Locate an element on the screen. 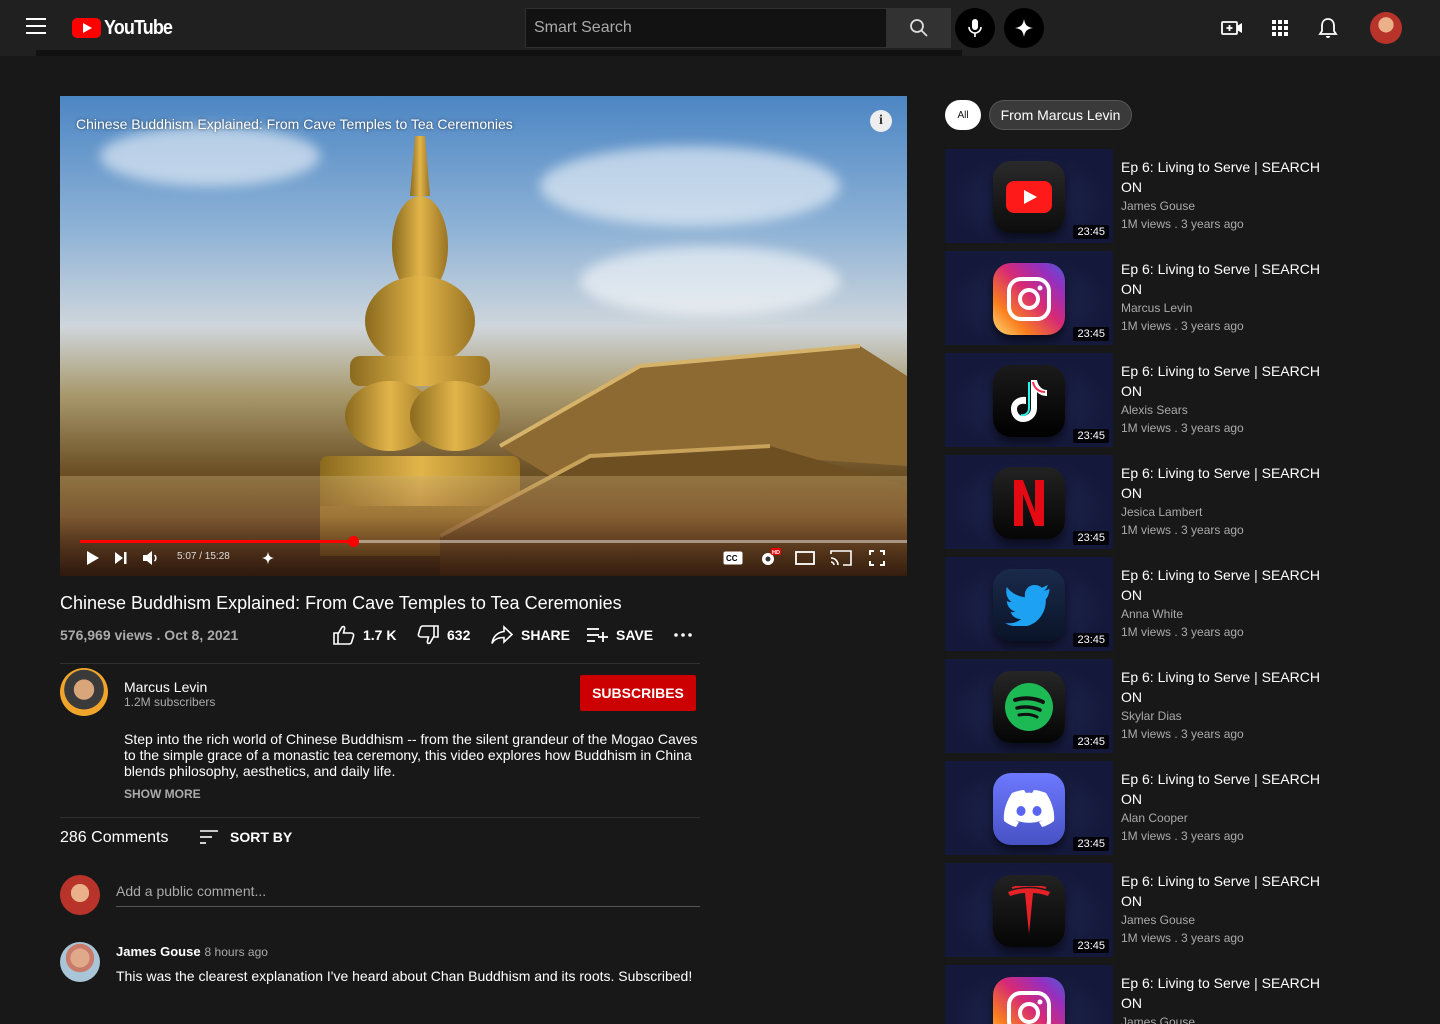  cast-icon is located at coordinates (841, 558).